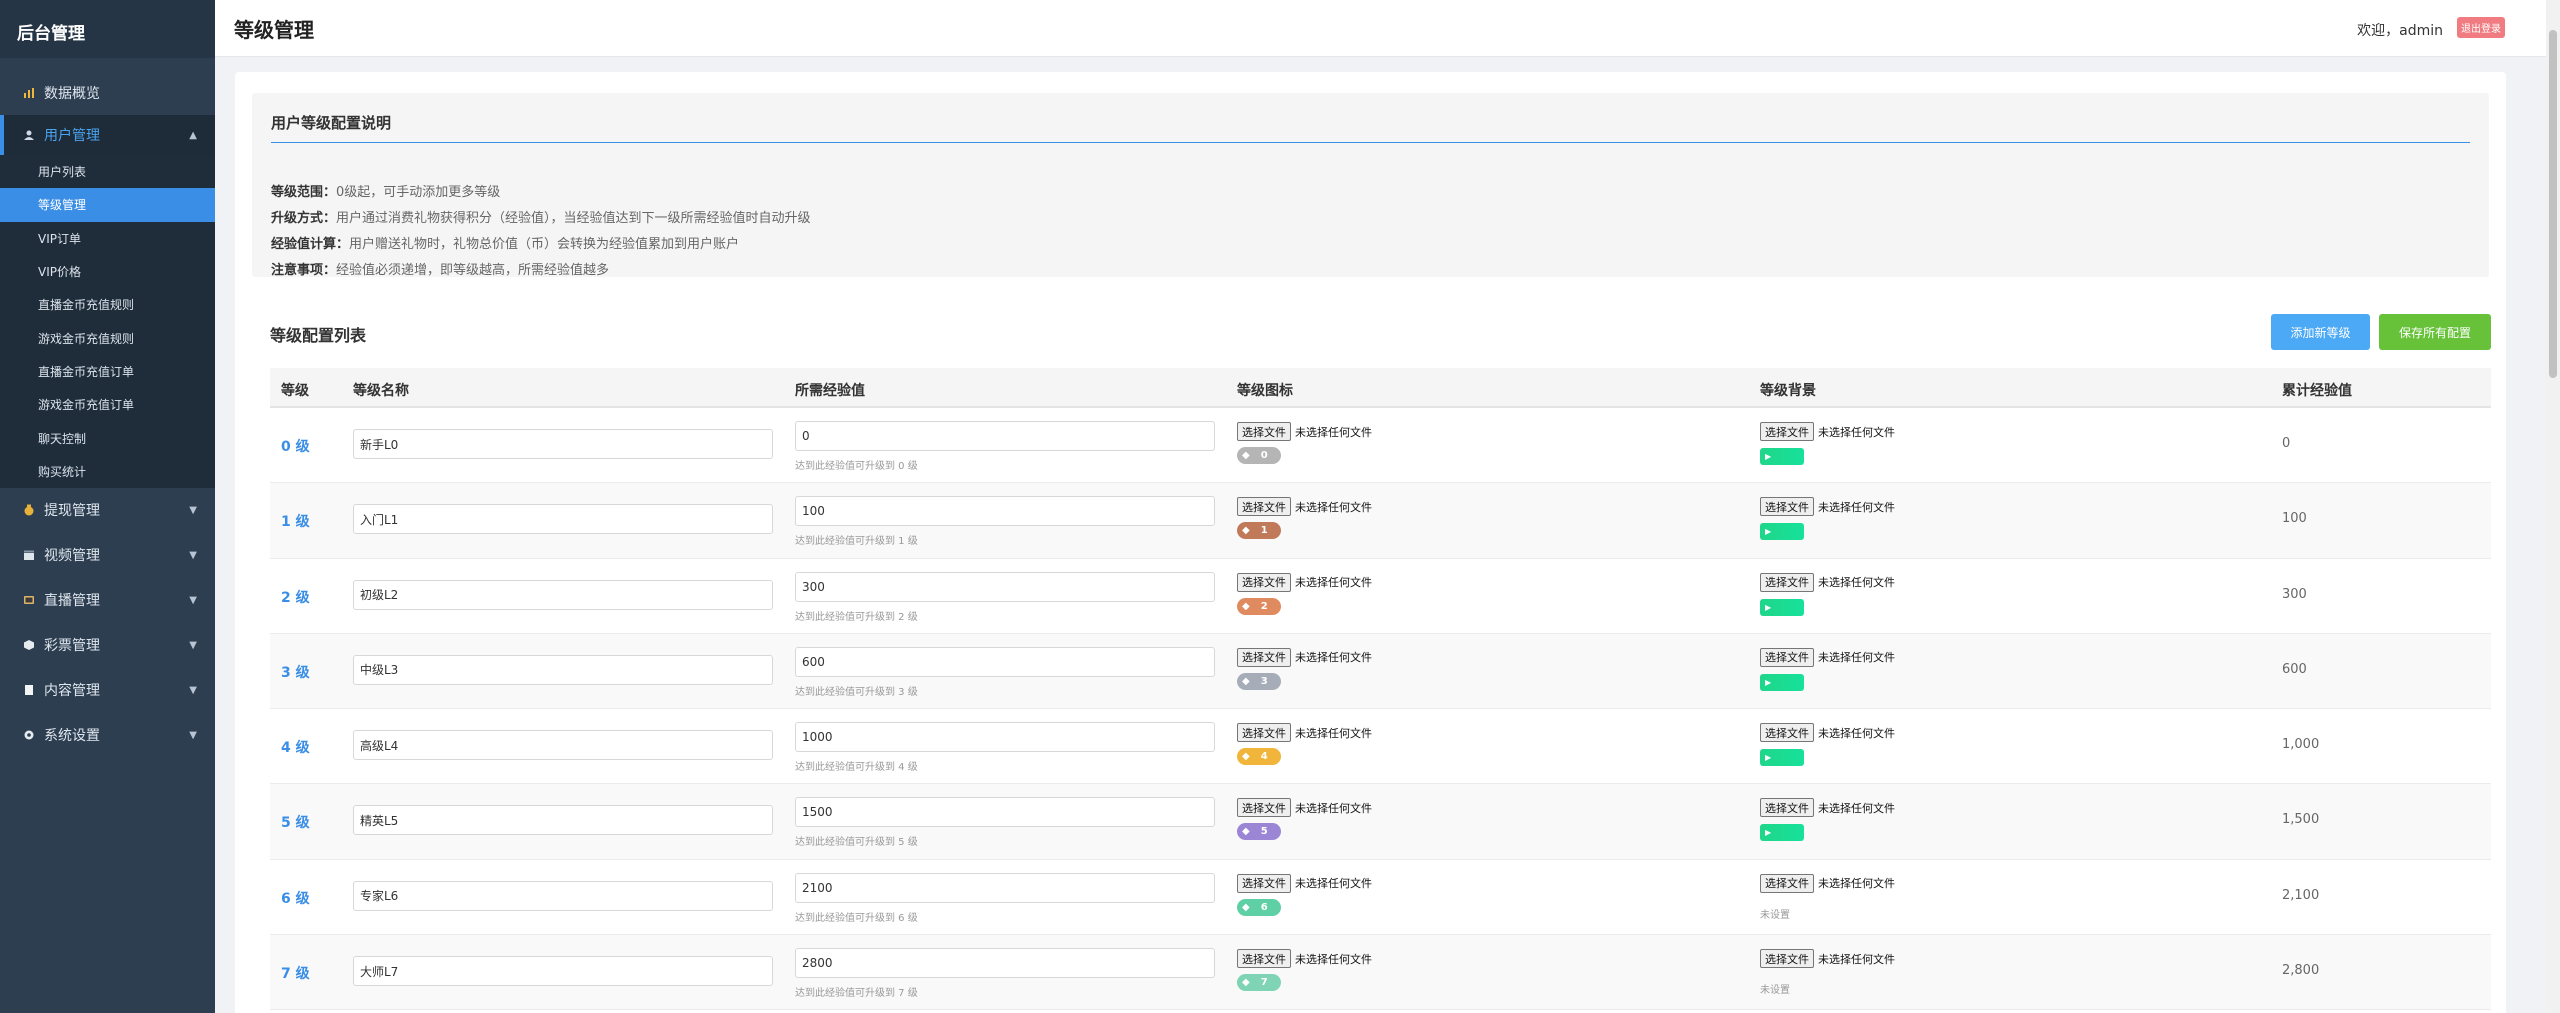 The width and height of the screenshot is (2560, 1013). Describe the element at coordinates (856, 994) in the screenshot. I see `exp-hint: 达到此经验值可升级到 7 级` at that location.